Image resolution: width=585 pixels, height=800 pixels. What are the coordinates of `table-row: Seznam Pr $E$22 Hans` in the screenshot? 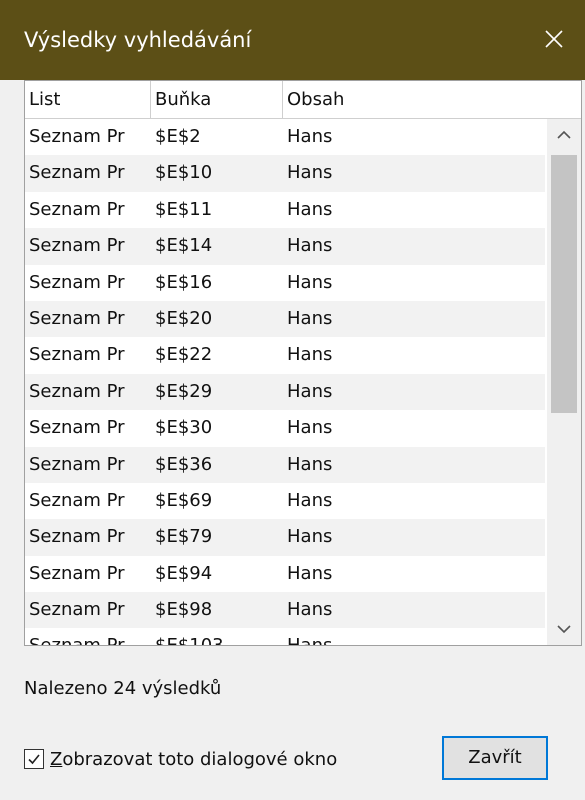 It's located at (285, 355).